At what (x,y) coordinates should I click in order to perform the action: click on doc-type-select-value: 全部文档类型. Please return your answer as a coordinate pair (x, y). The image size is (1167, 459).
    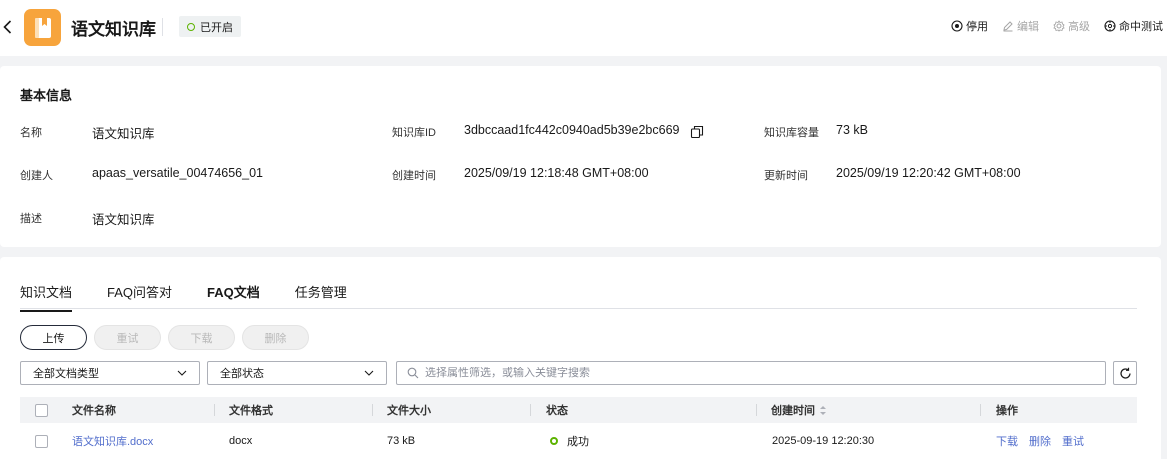
    Looking at the image, I should click on (66, 374).